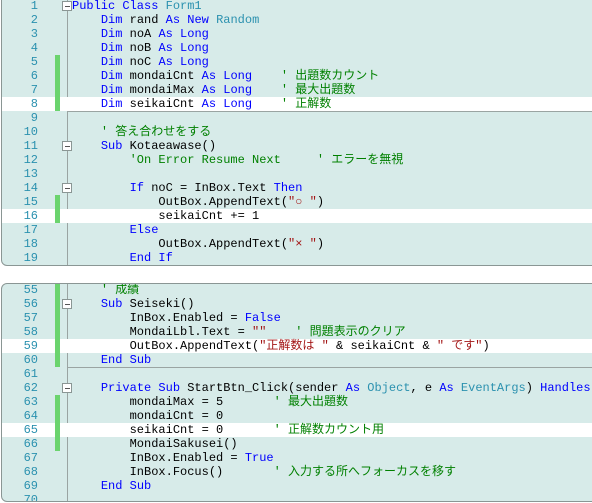 Image resolution: width=592 pixels, height=503 pixels. What do you see at coordinates (297, 486) in the screenshot?
I see `code-line: 69 End Sub` at bounding box center [297, 486].